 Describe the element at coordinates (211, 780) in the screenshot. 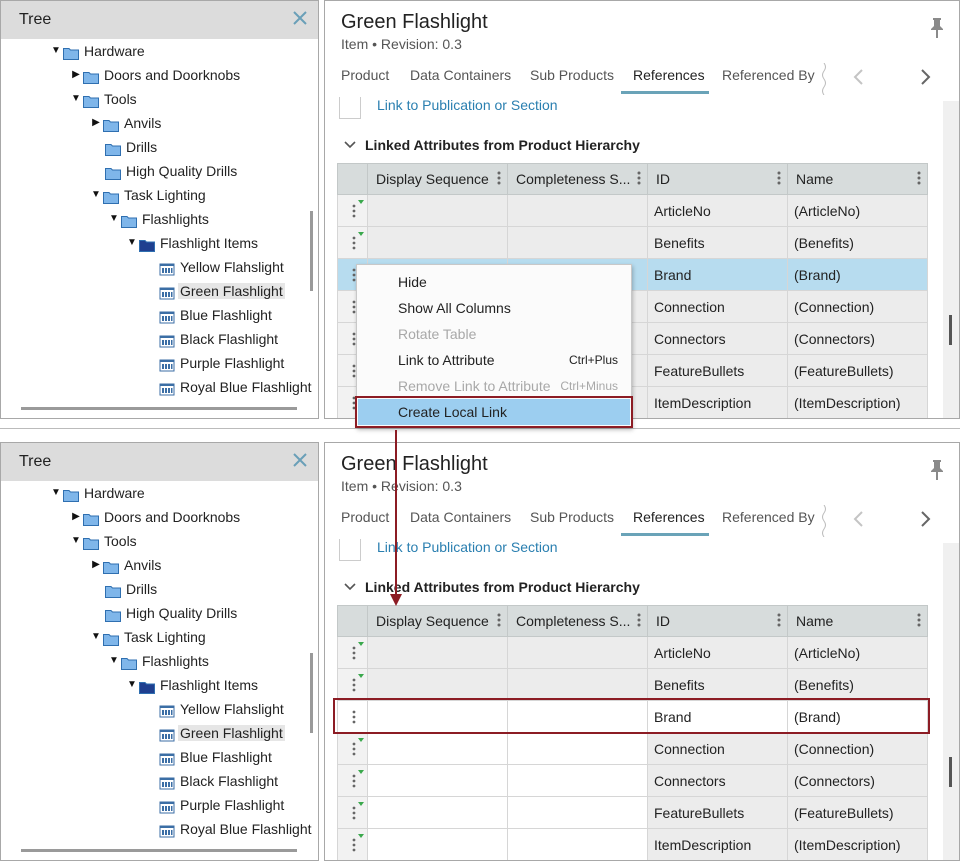

I see `tree-item: Black Flashlight` at that location.